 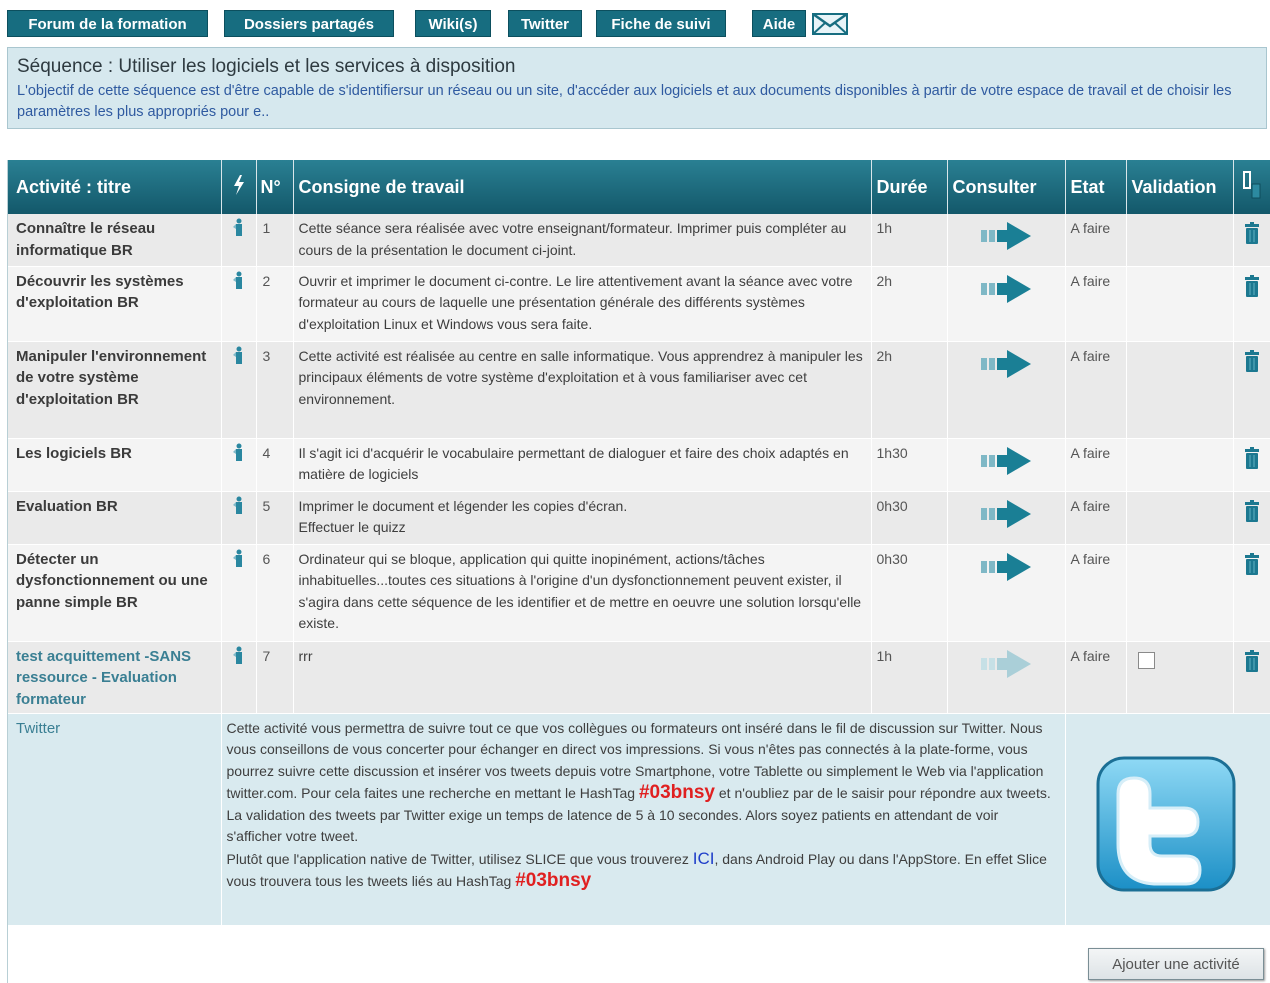 What do you see at coordinates (275, 390) in the screenshot?
I see `activity-number: 3` at bounding box center [275, 390].